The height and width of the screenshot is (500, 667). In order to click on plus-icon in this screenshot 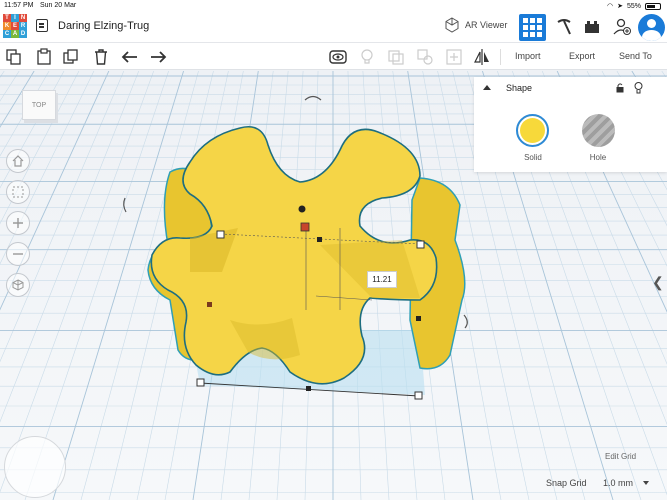, I will do `click(18, 223)`.